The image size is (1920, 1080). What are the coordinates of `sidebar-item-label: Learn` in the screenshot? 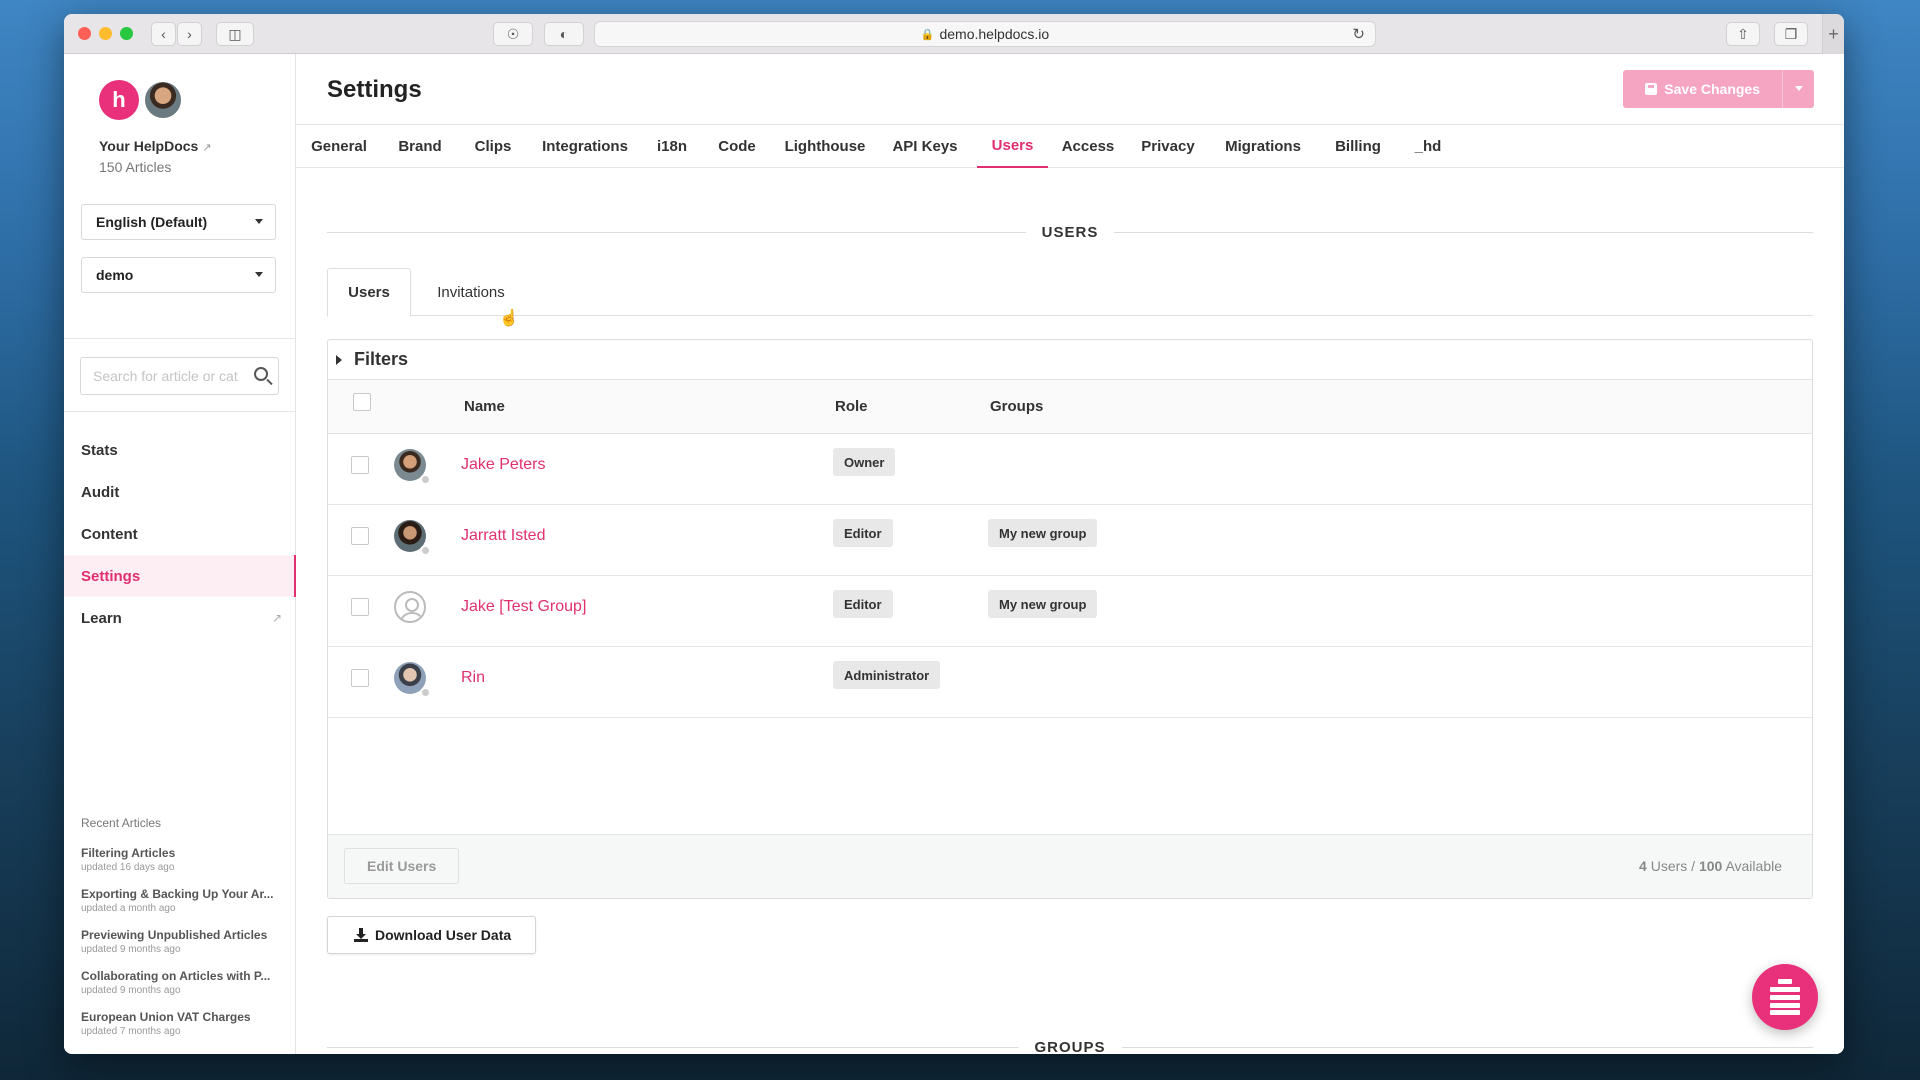 It's located at (101, 618).